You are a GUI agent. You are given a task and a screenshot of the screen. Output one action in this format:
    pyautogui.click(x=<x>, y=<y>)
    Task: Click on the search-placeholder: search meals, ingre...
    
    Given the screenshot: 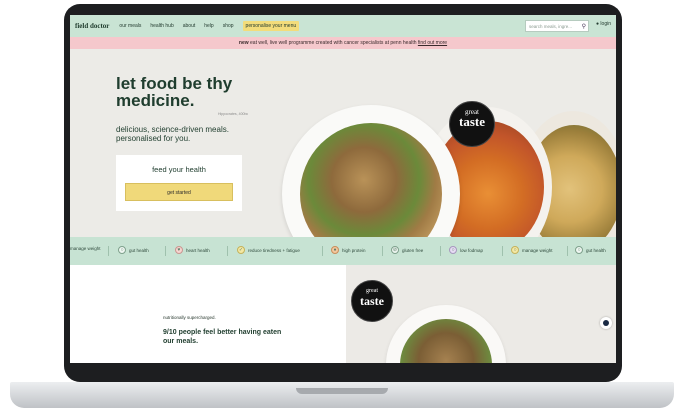 What is the action you would take?
    pyautogui.click(x=551, y=26)
    